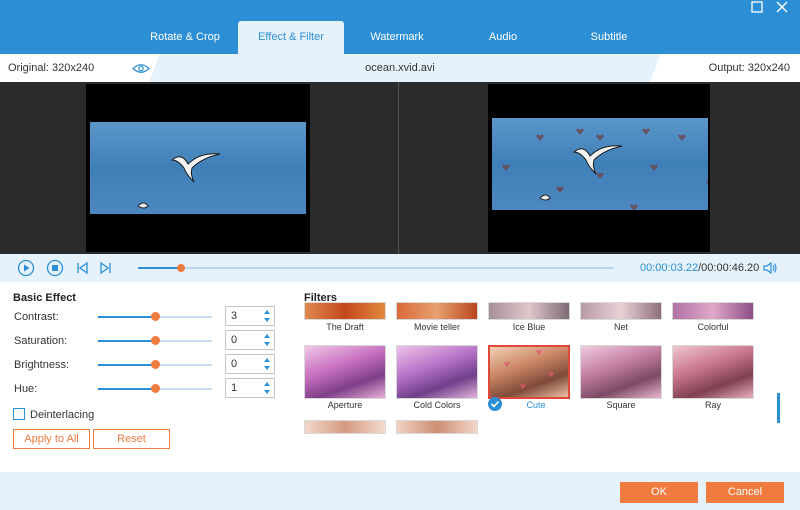 The width and height of the screenshot is (800, 510). I want to click on filter-label-net: Net, so click(620, 327).